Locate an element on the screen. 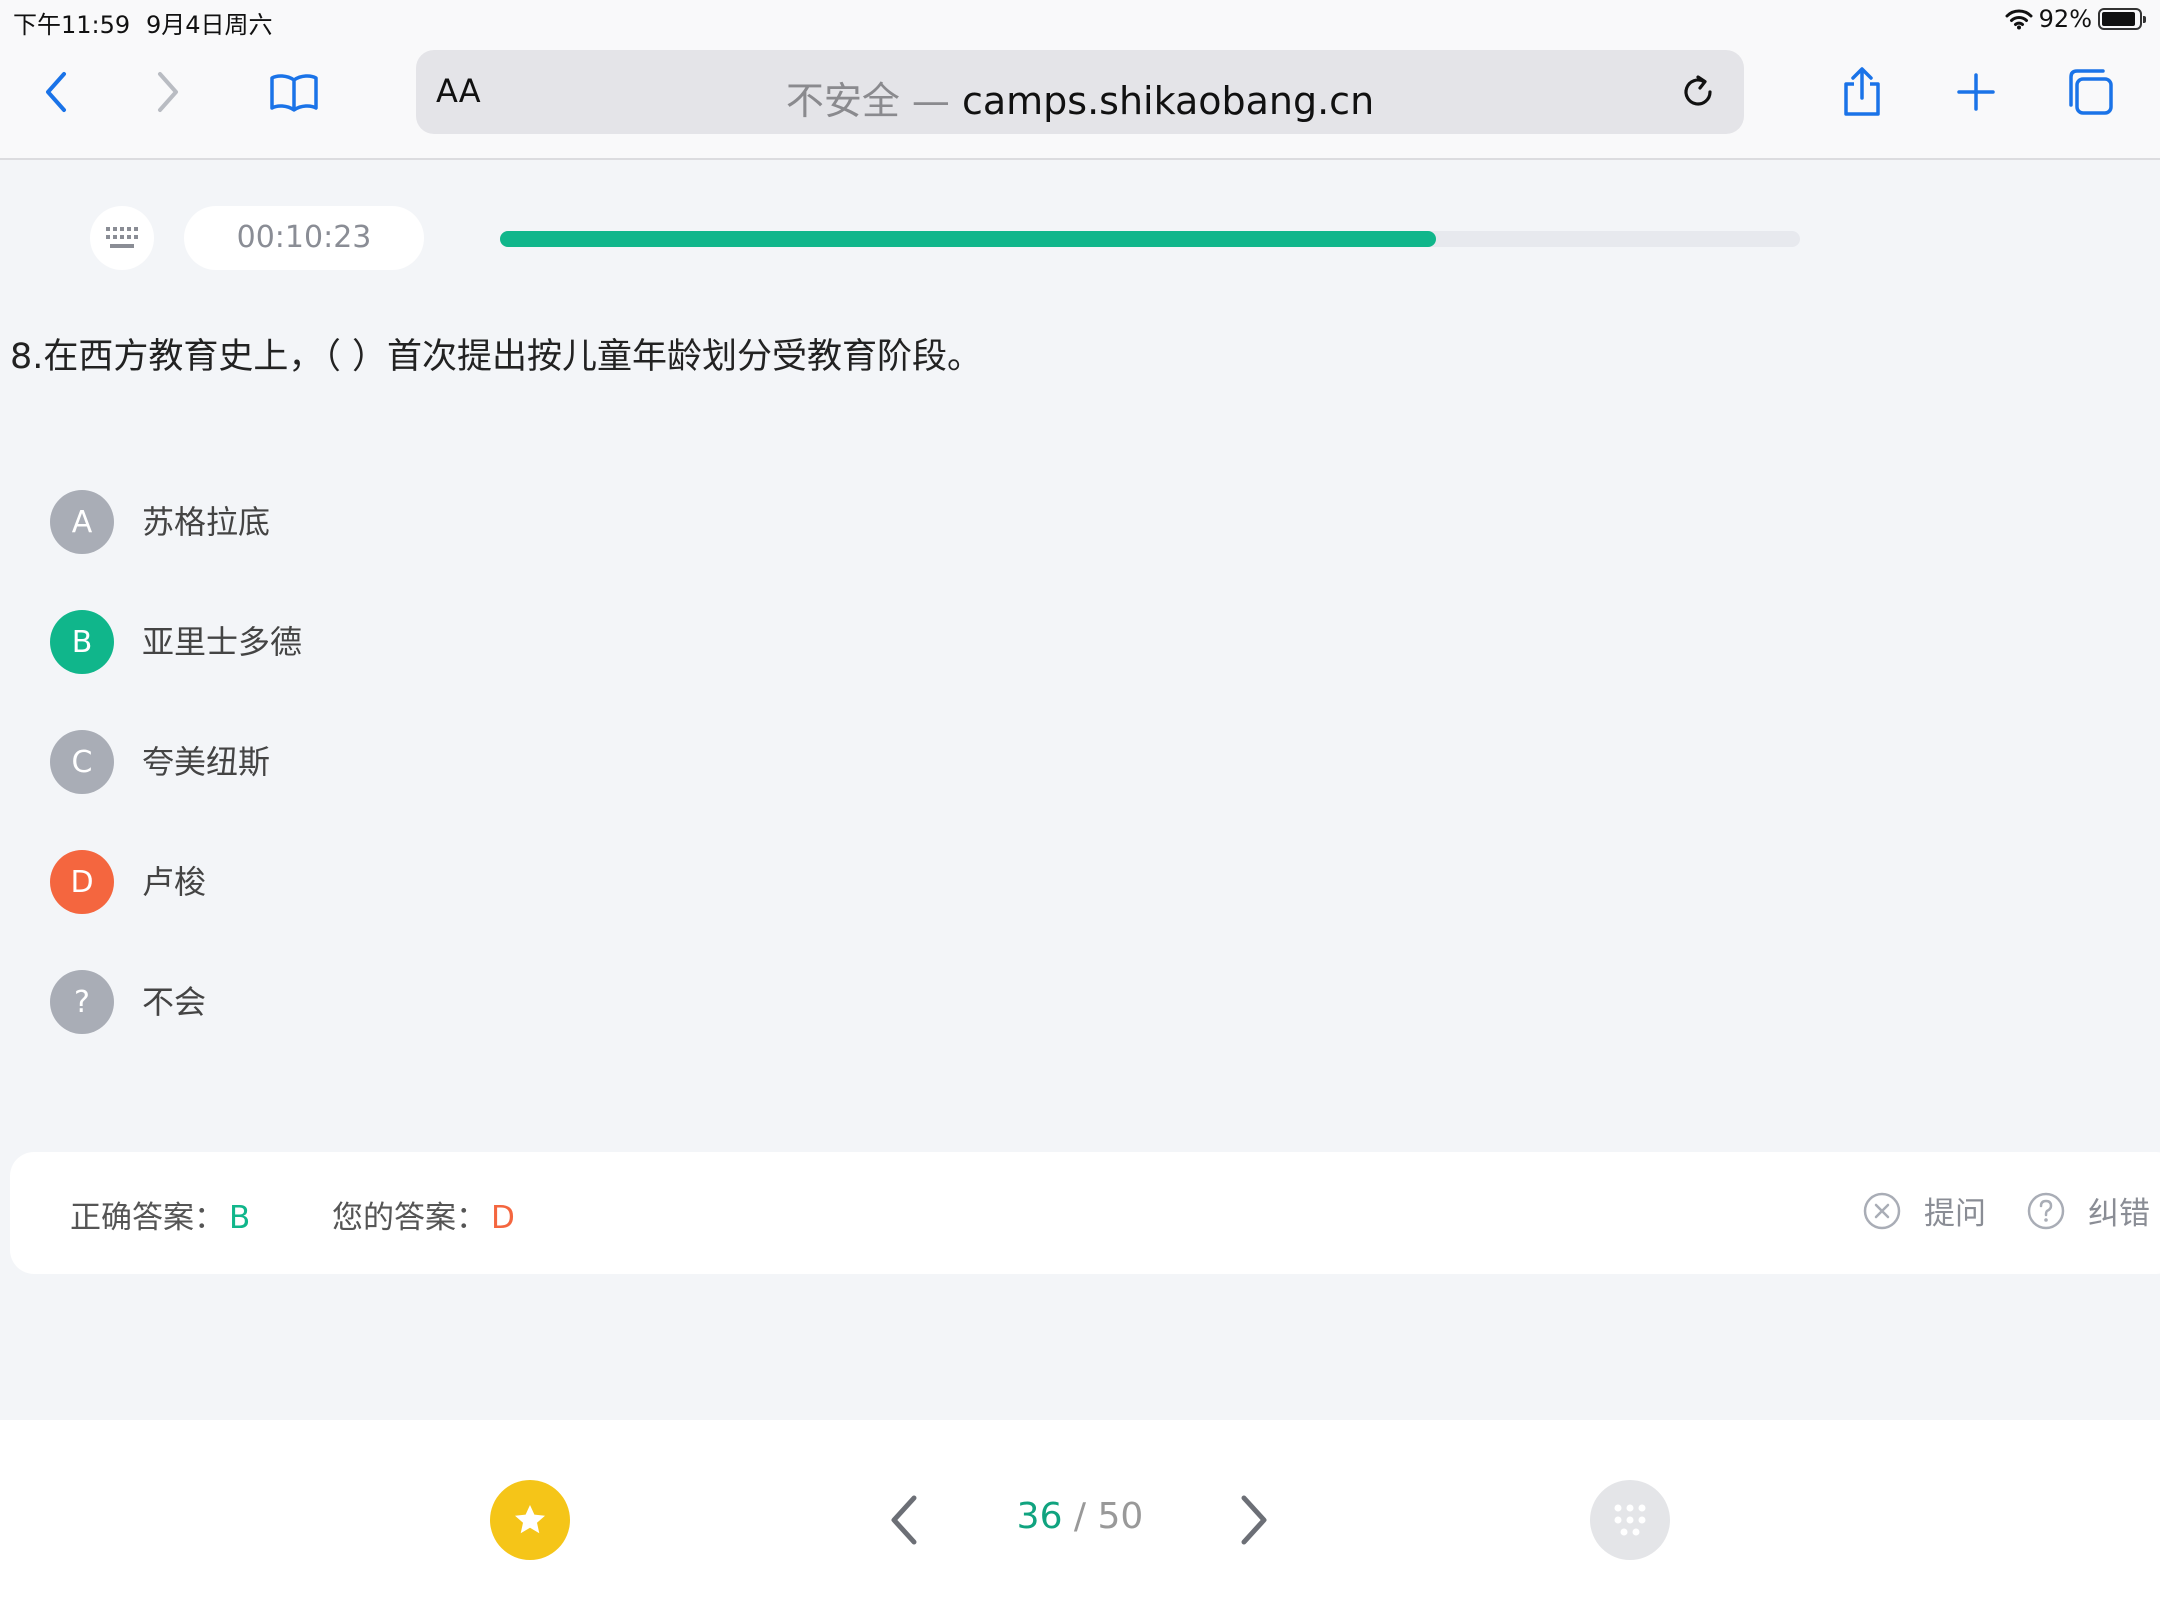  address-bar: AA 不安全 — camps.shikaobang.cn is located at coordinates (1080, 92).